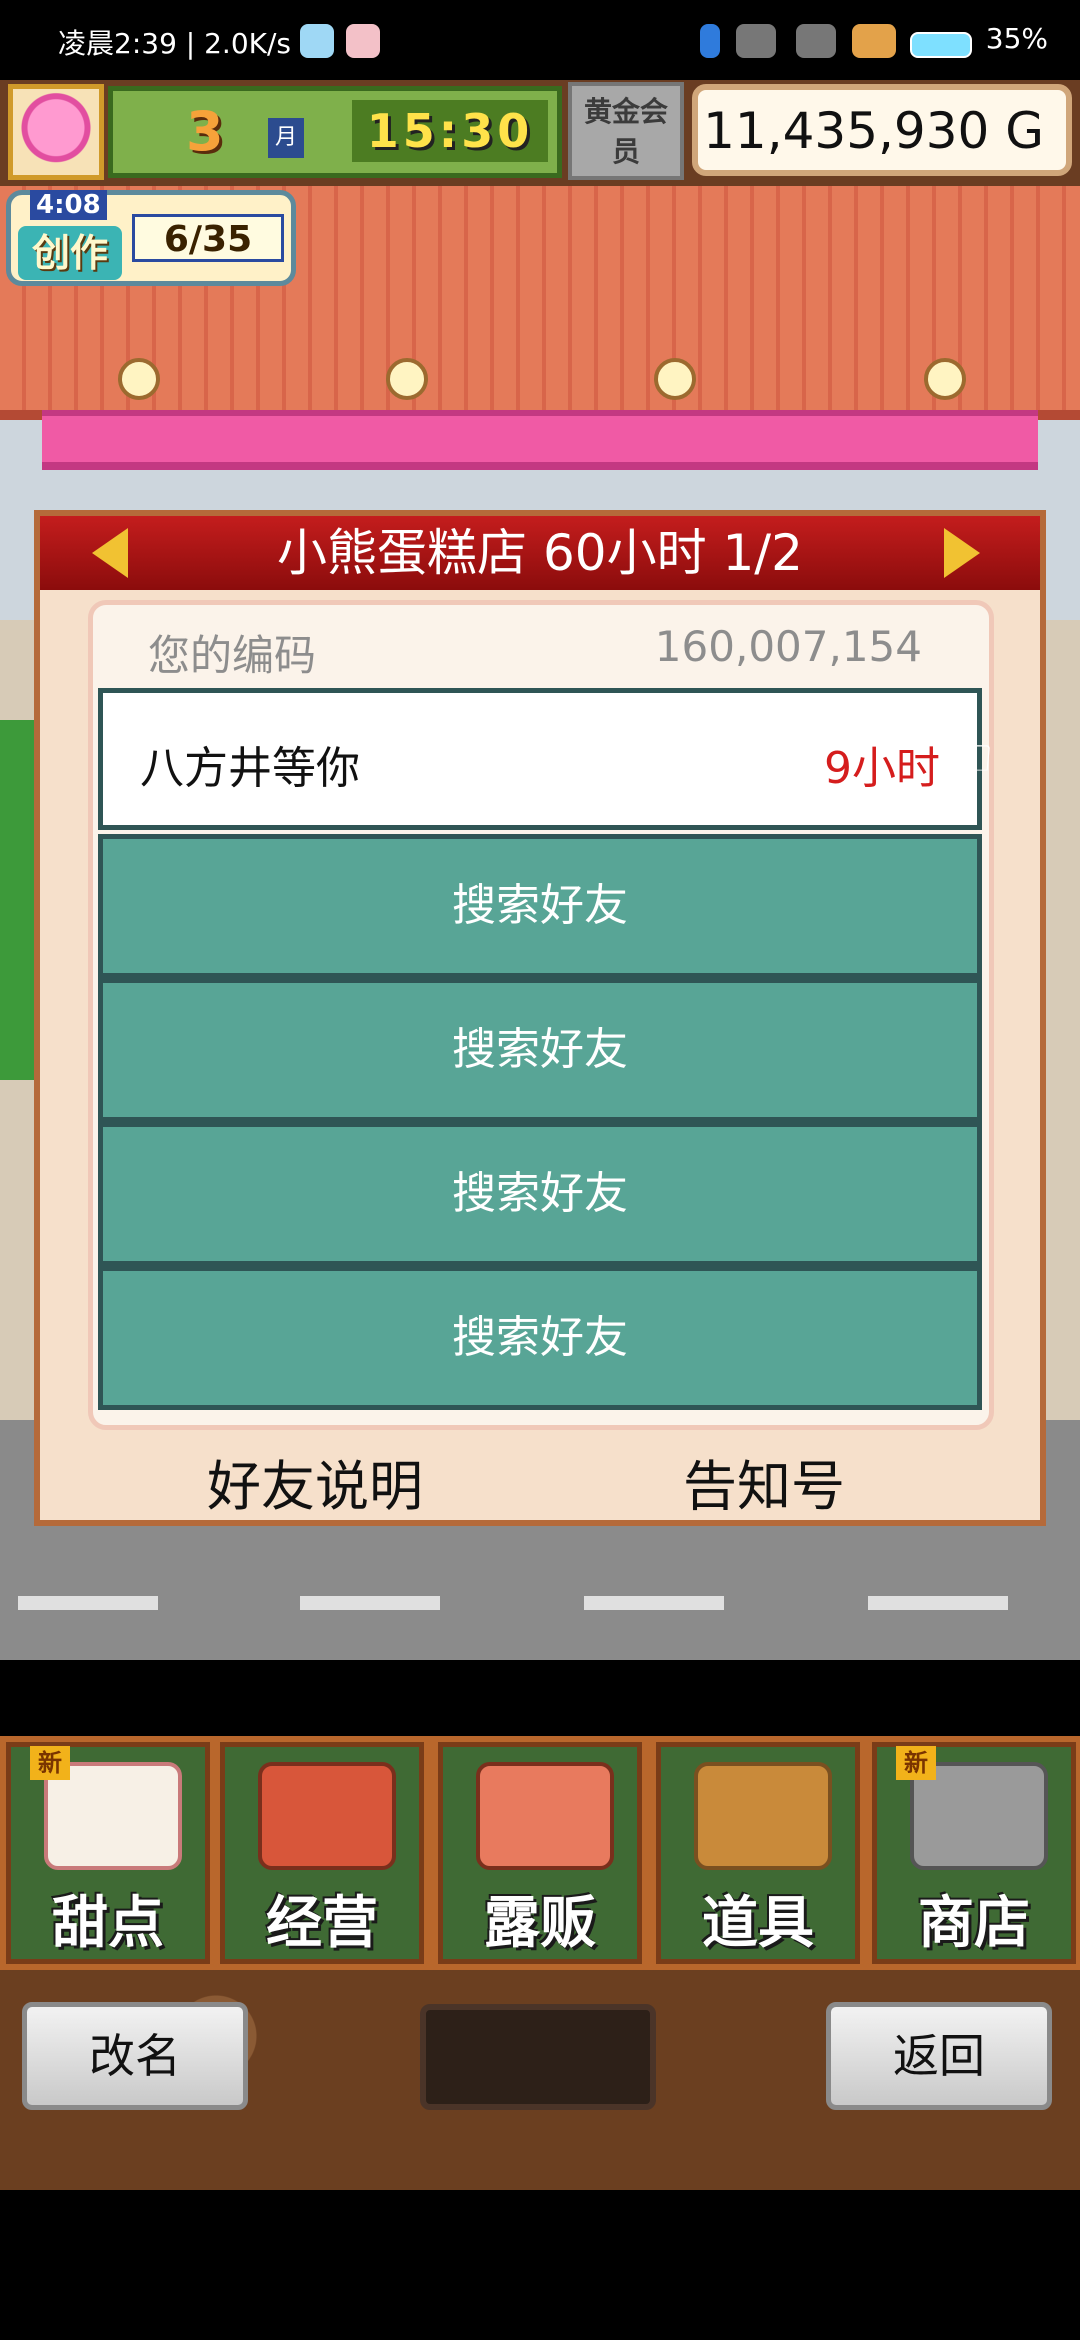 Image resolution: width=1080 pixels, height=2340 pixels. I want to click on game-clock: 15:30, so click(450, 131).